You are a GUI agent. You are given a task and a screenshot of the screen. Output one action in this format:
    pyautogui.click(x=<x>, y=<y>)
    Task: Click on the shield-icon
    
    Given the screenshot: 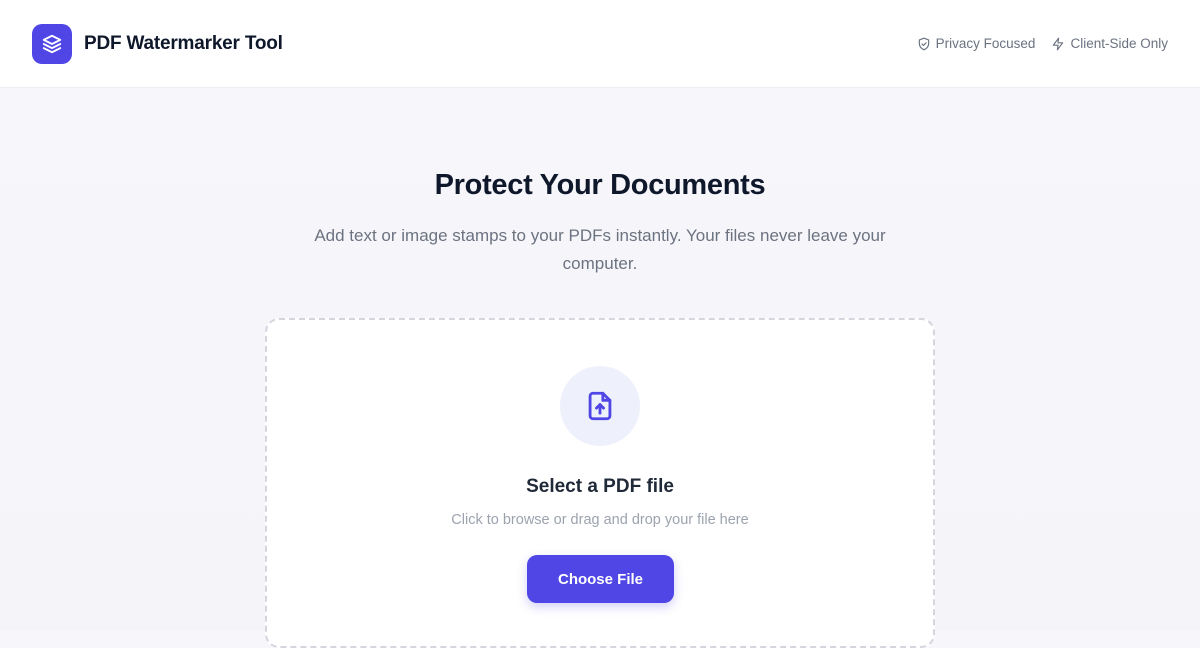 What is the action you would take?
    pyautogui.click(x=924, y=44)
    